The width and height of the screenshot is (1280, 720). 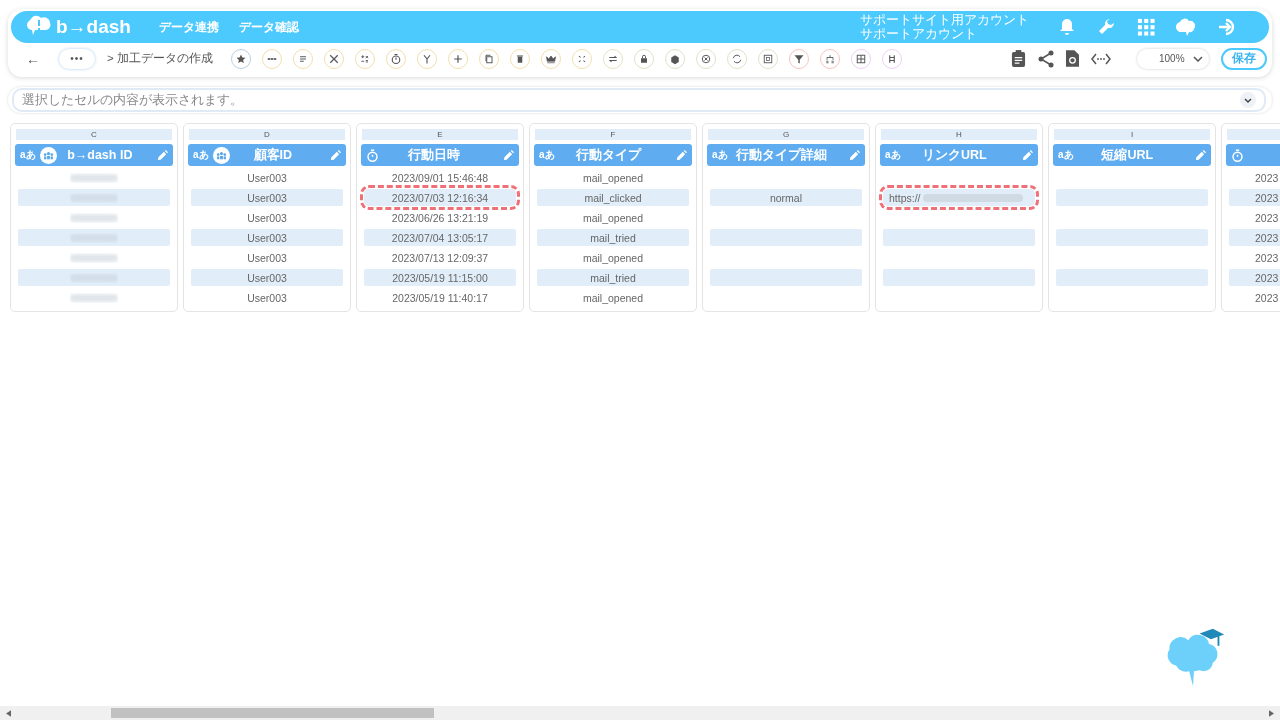 I want to click on account-name: サポートサイト用アカウント, so click(x=944, y=20).